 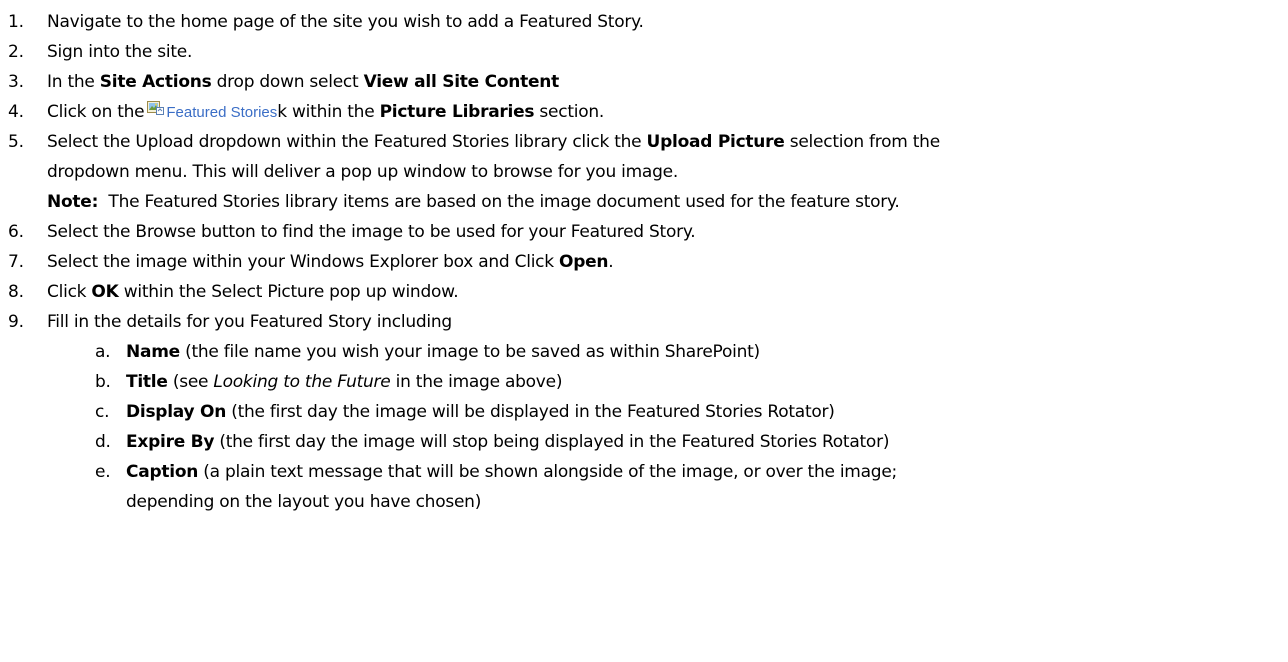 I want to click on name-field-label: Name, so click(x=153, y=352).